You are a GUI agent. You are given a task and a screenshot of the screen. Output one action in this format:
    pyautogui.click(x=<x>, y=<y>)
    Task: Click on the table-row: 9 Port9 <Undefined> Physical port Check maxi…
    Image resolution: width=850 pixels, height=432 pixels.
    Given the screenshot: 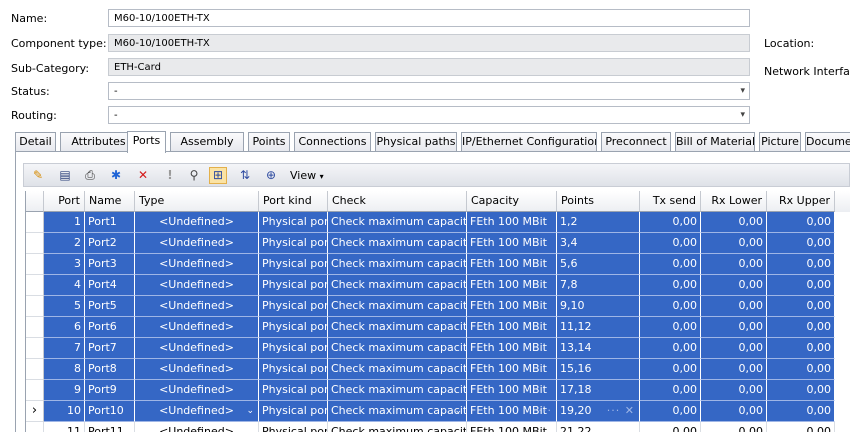 What is the action you would take?
    pyautogui.click(x=438, y=390)
    